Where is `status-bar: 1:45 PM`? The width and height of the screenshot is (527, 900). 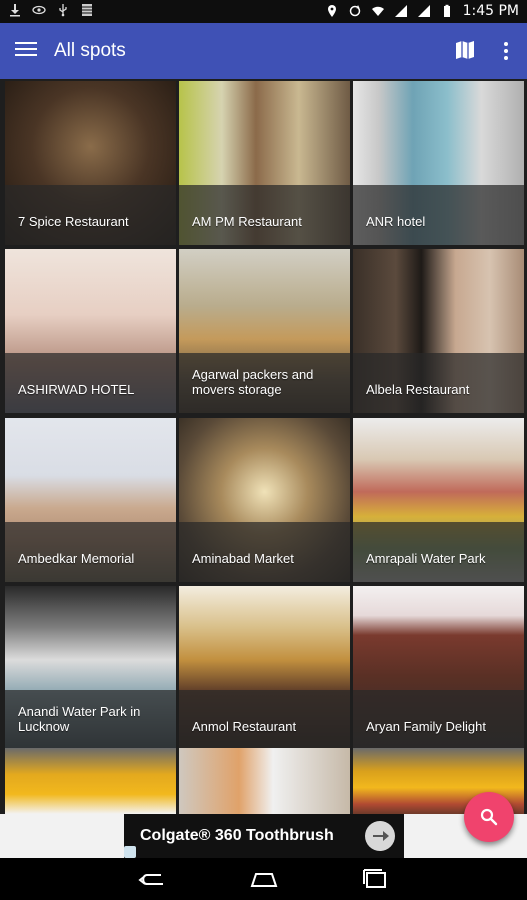
status-bar: 1:45 PM is located at coordinates (263, 11).